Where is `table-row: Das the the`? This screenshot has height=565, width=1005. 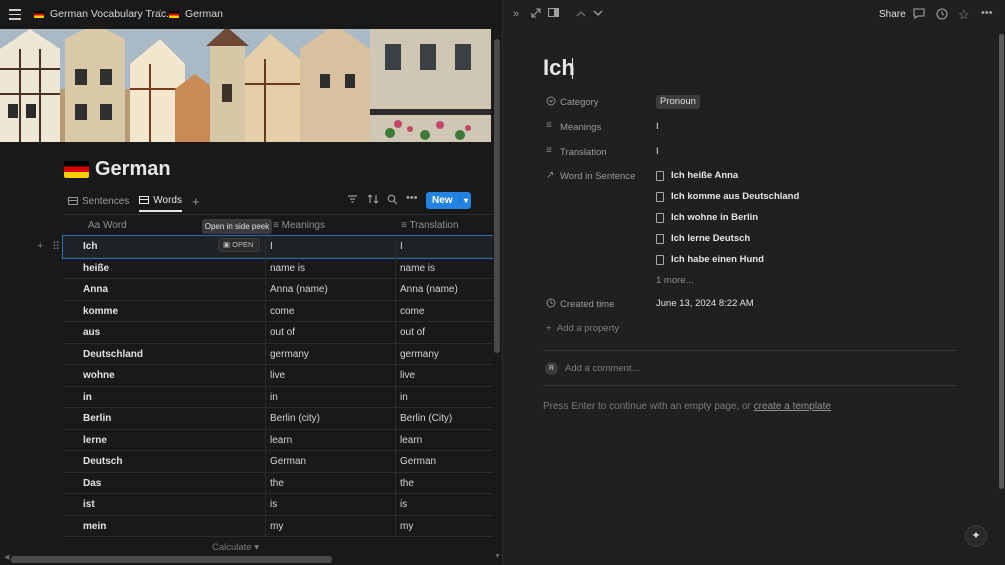
table-row: Das the the is located at coordinates (278, 483).